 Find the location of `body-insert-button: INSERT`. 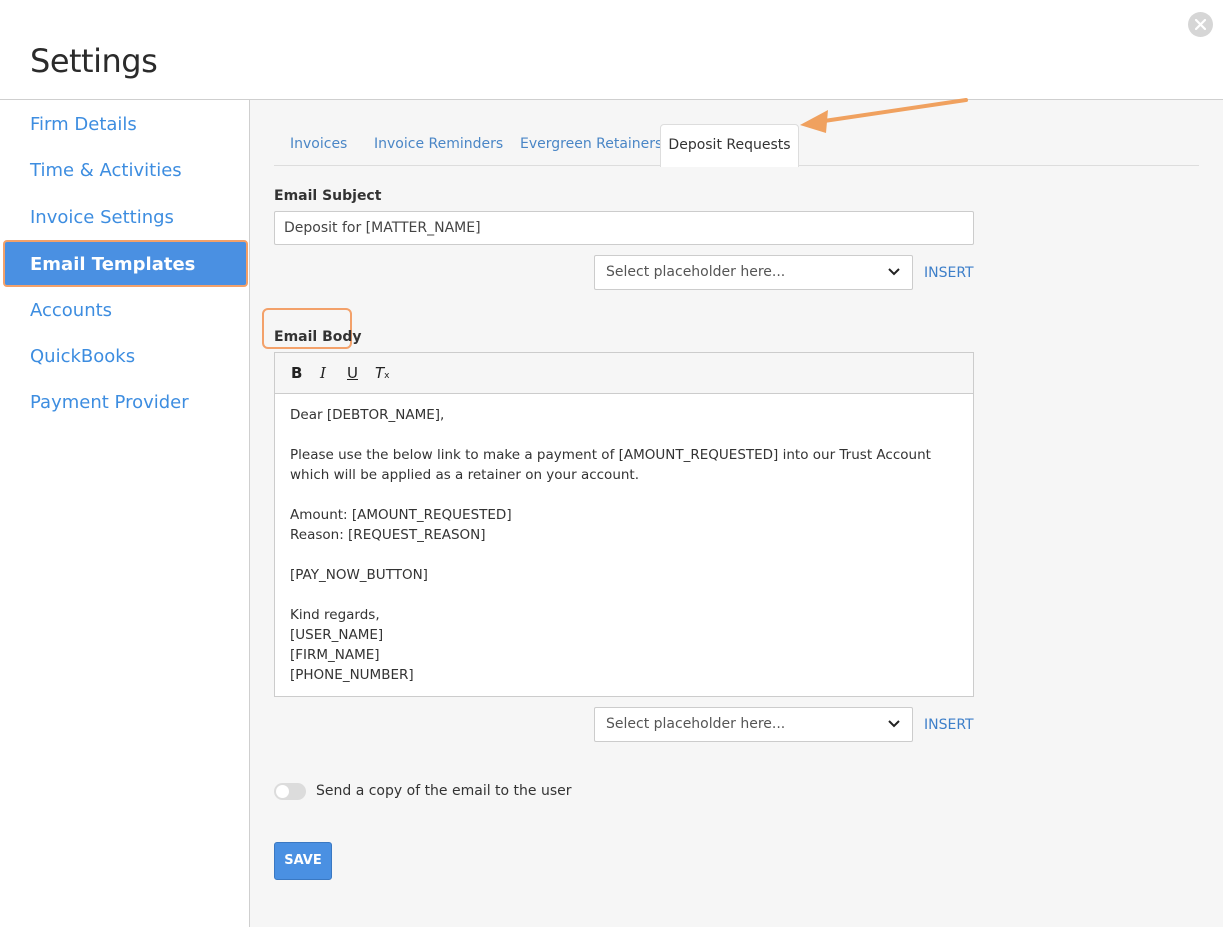

body-insert-button: INSERT is located at coordinates (949, 725).